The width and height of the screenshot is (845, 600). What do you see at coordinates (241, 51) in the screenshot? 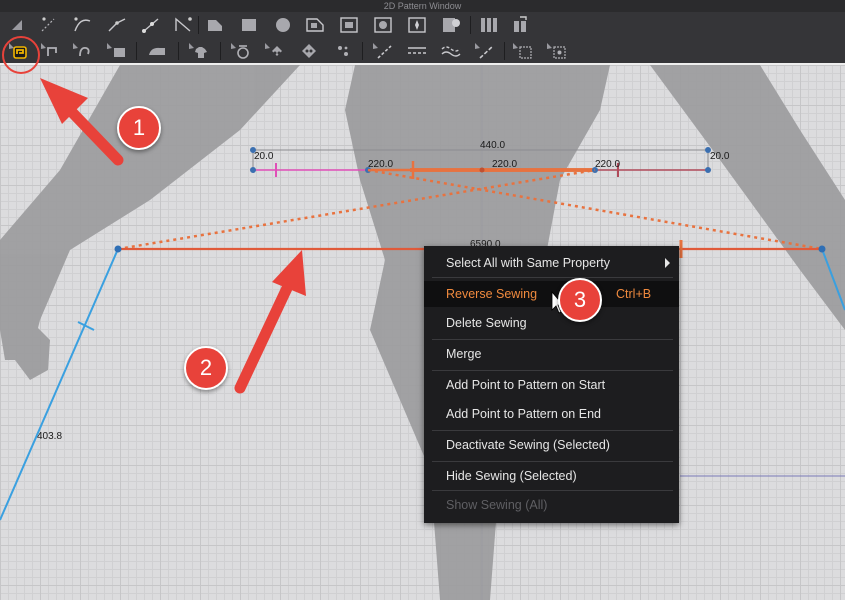
I see `tack-icon` at bounding box center [241, 51].